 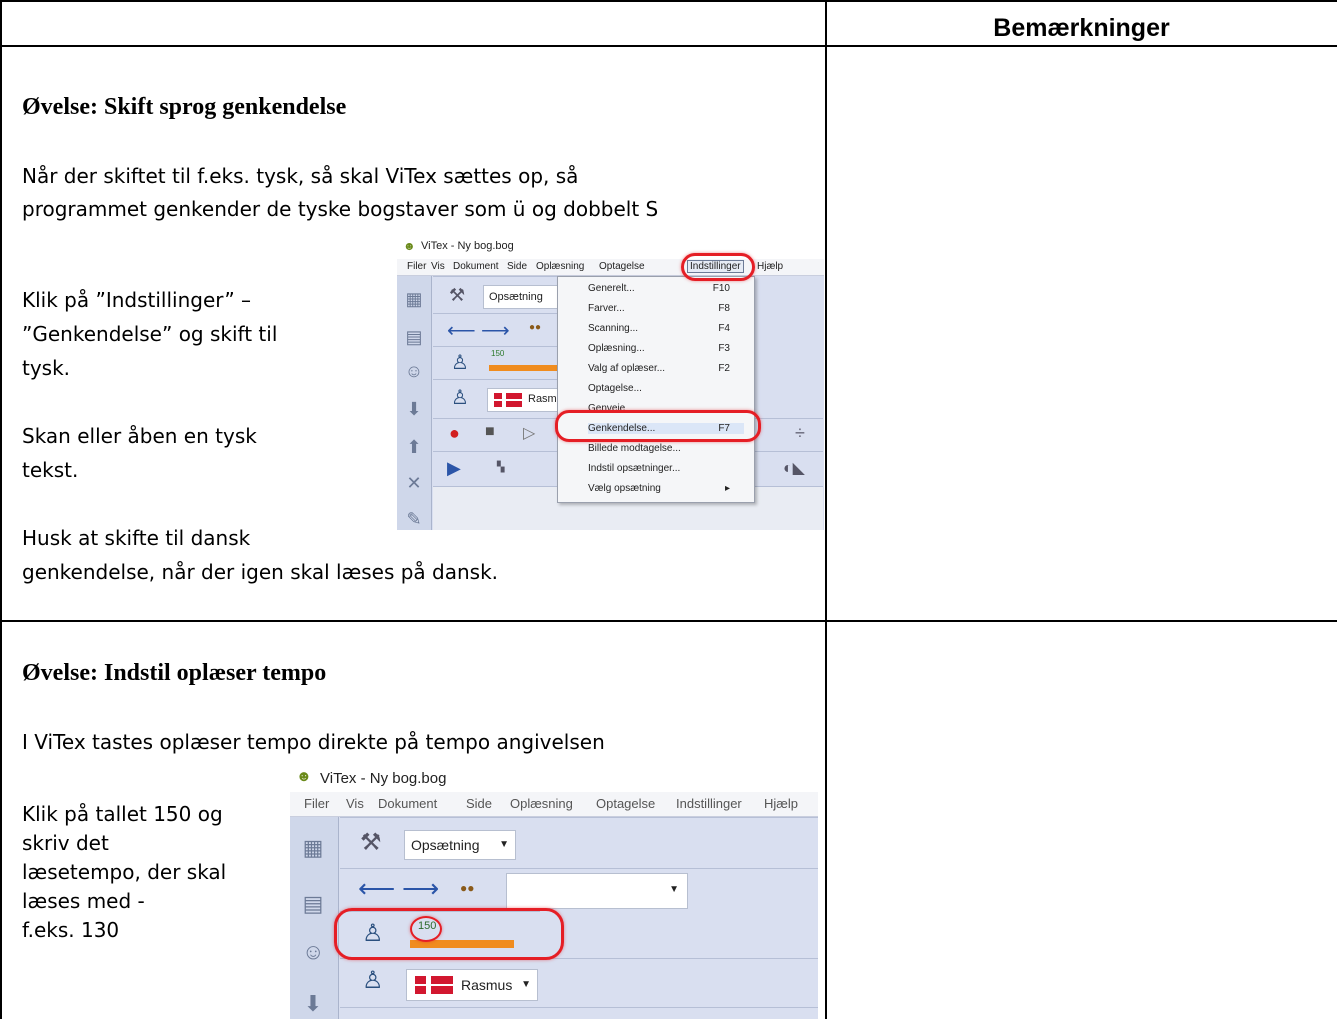 I want to click on play-blue-icon: ▶, so click(x=454, y=468).